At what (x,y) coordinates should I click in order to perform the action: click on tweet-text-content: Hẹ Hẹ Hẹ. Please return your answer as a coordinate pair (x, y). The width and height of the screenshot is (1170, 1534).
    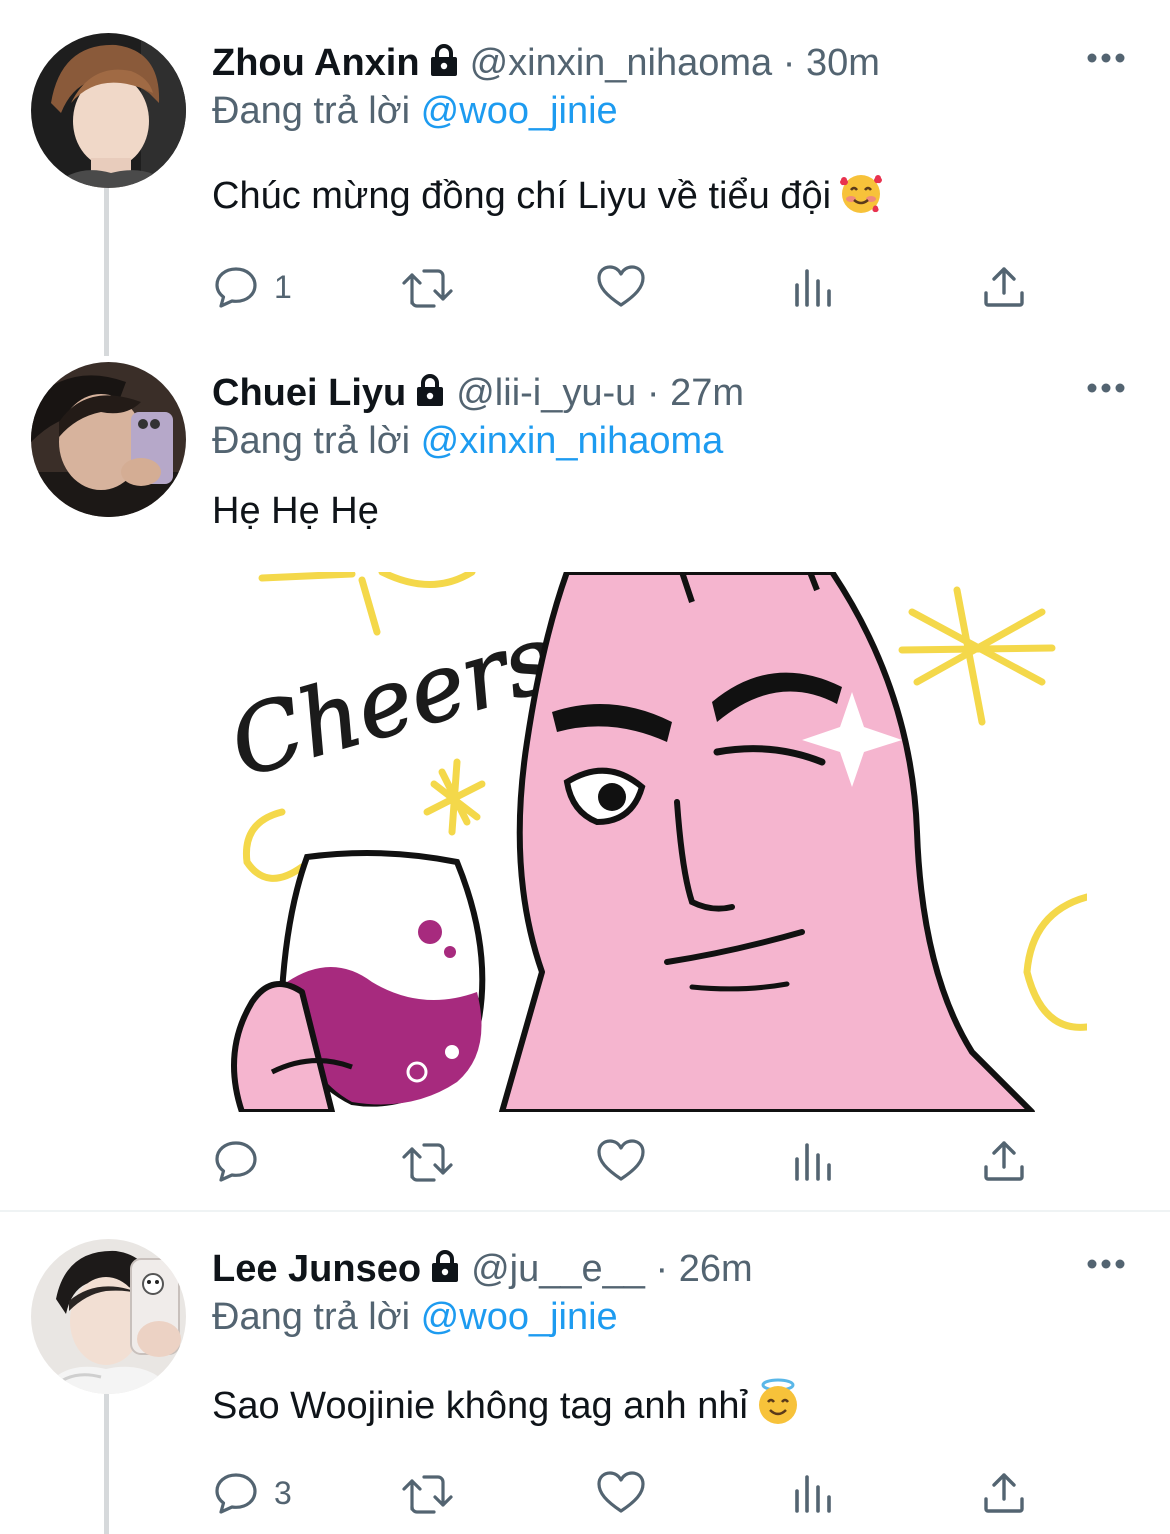
    Looking at the image, I should click on (295, 511).